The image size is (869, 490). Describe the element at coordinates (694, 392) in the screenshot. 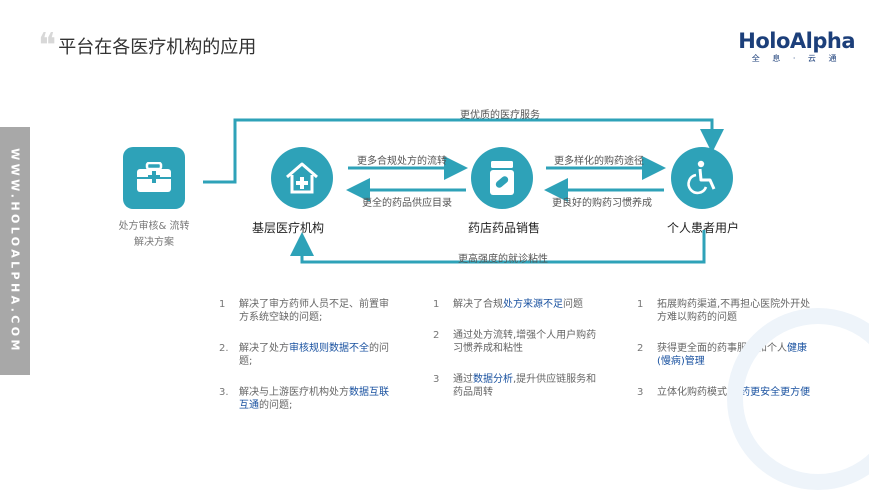

I see `item-text-pre: 立体化购药模式,` at that location.